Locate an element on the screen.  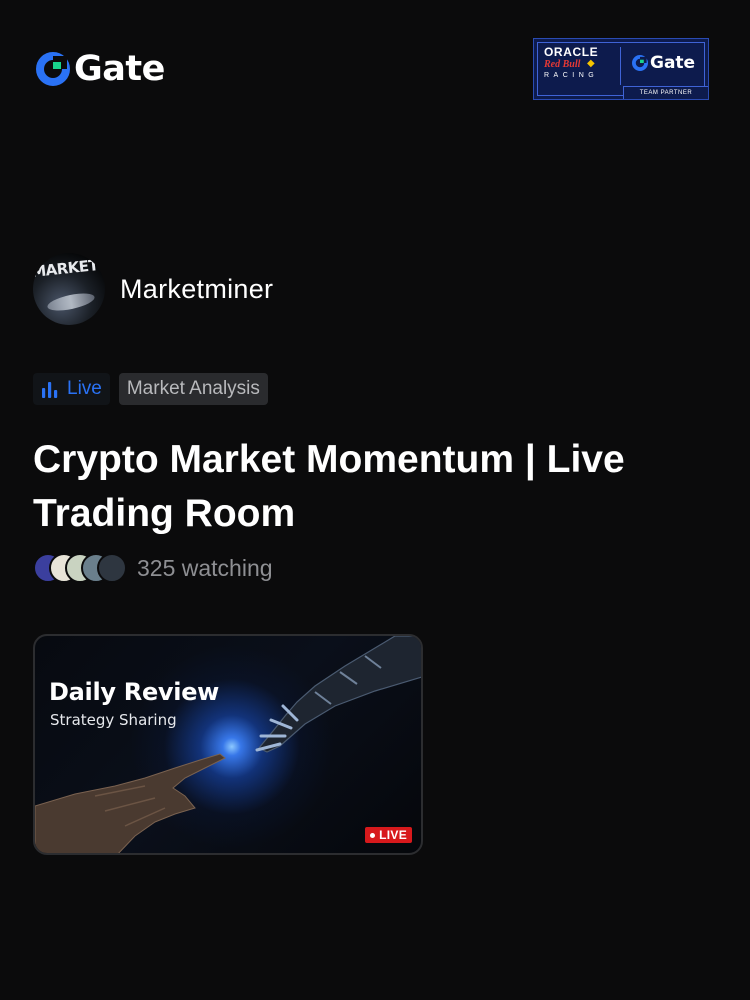
partner-brand-redbull: Red Bull is located at coordinates (562, 64).